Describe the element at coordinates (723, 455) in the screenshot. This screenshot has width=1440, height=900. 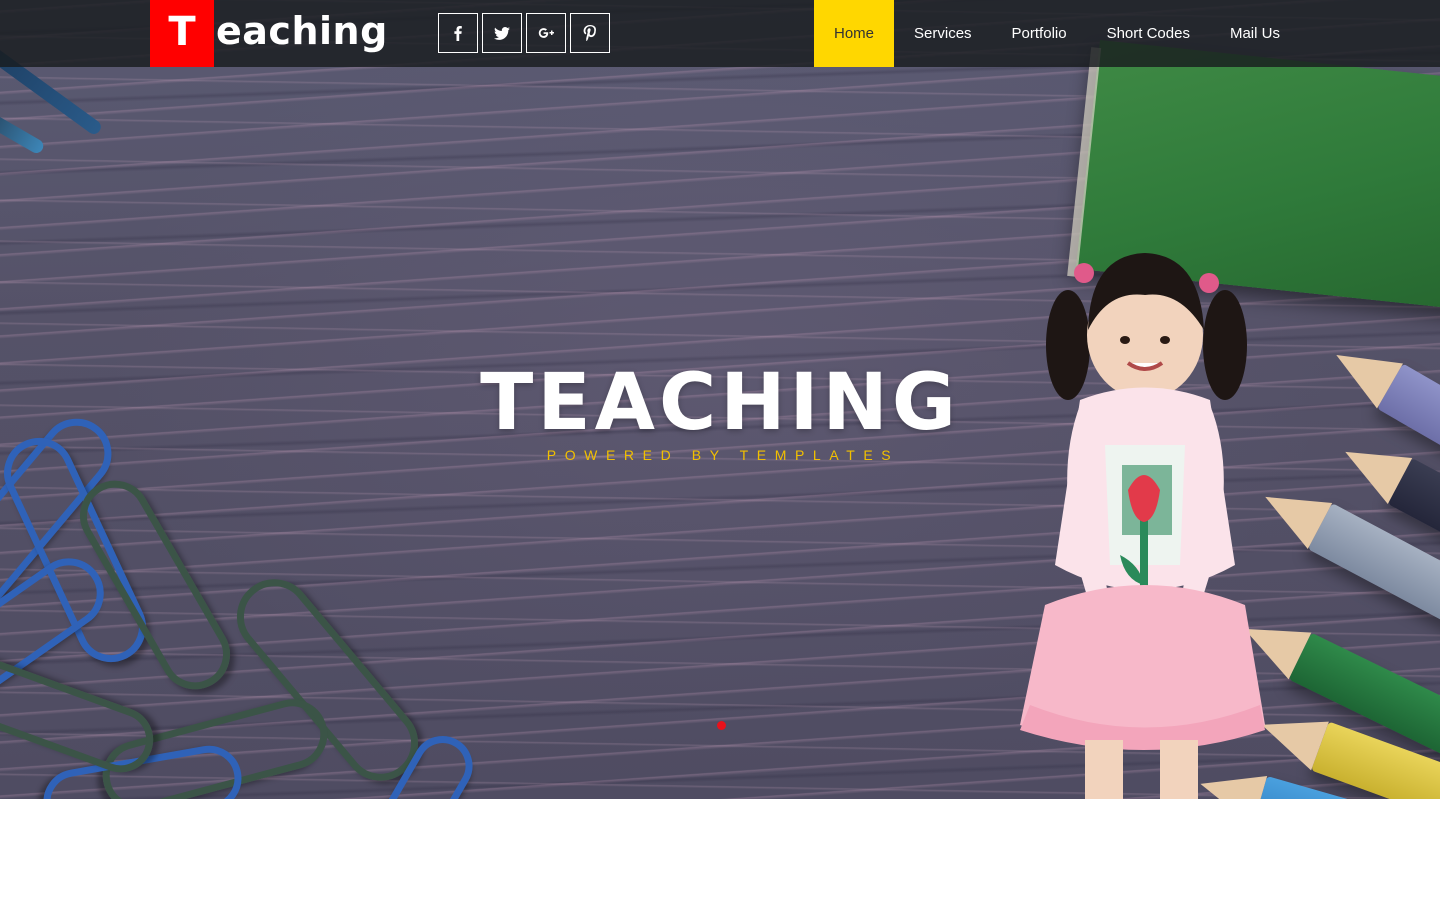
I see `hero-subtitle: POWERED BY TEMPLATES` at that location.